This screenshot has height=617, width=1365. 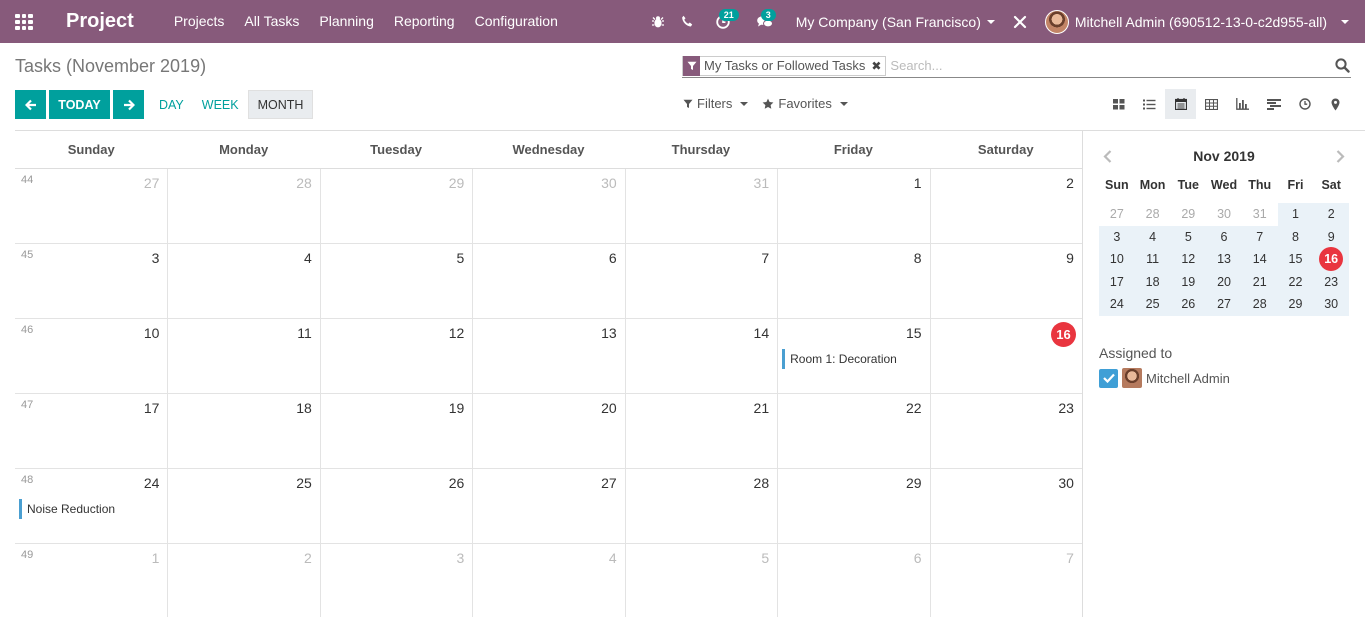 I want to click on calendar-day-cell: 23, so click(x=1005, y=431).